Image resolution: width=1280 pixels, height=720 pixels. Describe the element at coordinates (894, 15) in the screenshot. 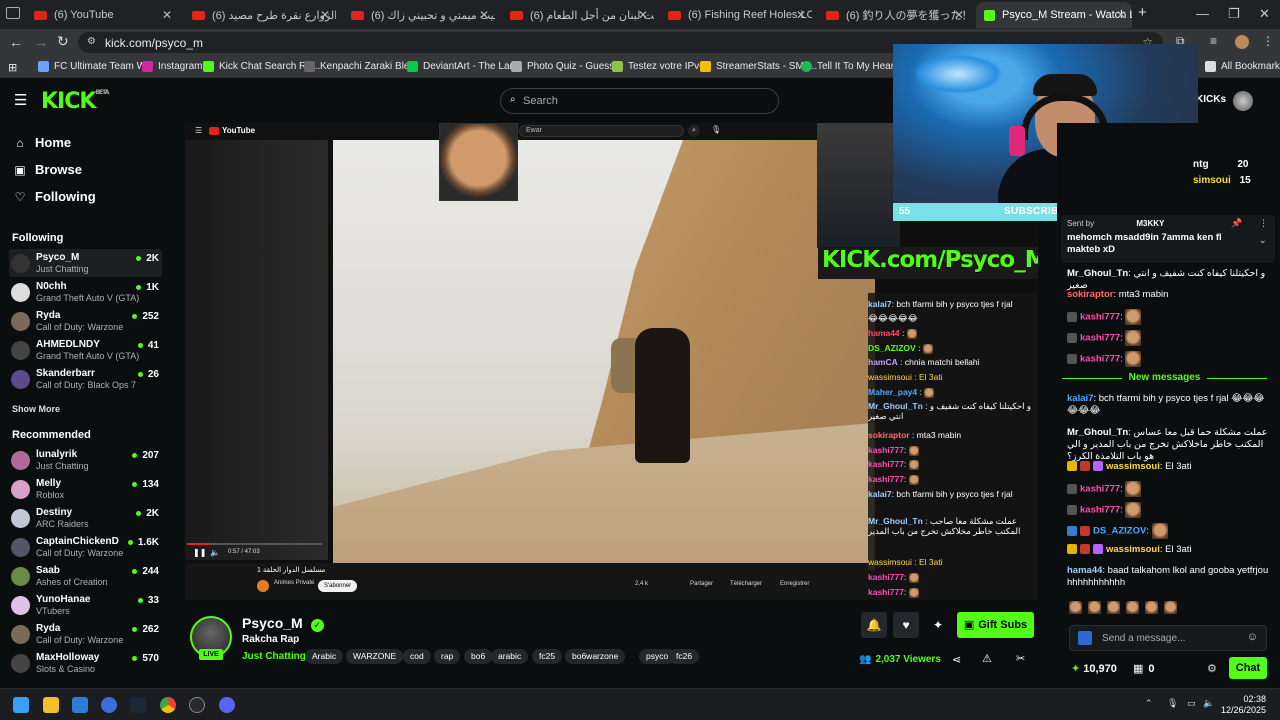

I see `browser-tab: (6) 釣り人の夢を獲った！堤防から✕` at that location.